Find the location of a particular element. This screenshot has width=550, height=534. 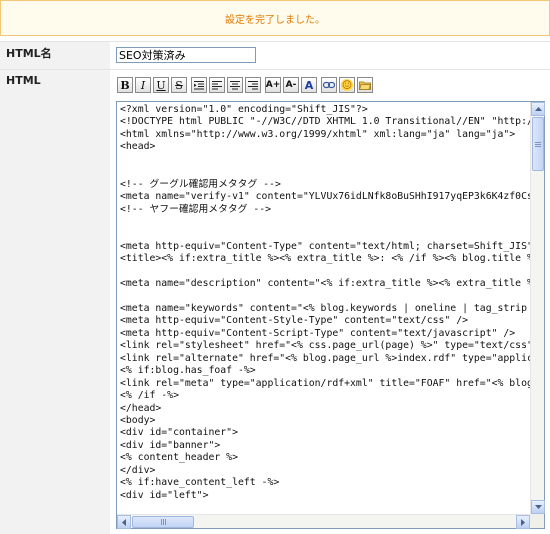

align-left-icon is located at coordinates (217, 85).